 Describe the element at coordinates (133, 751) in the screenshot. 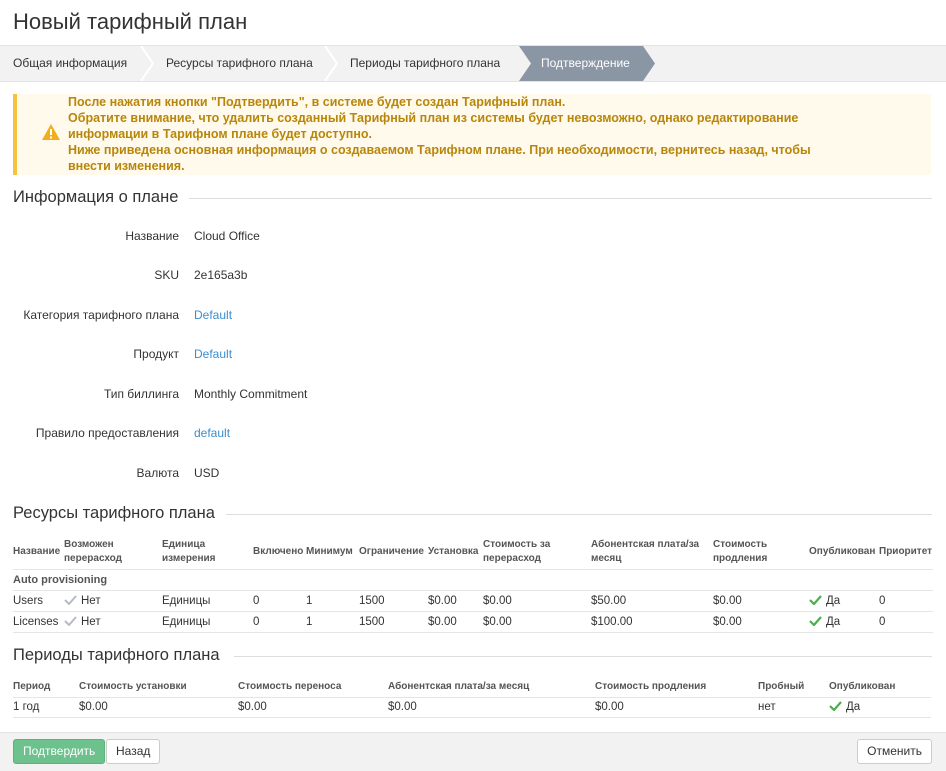

I see `back-button: Назад` at that location.